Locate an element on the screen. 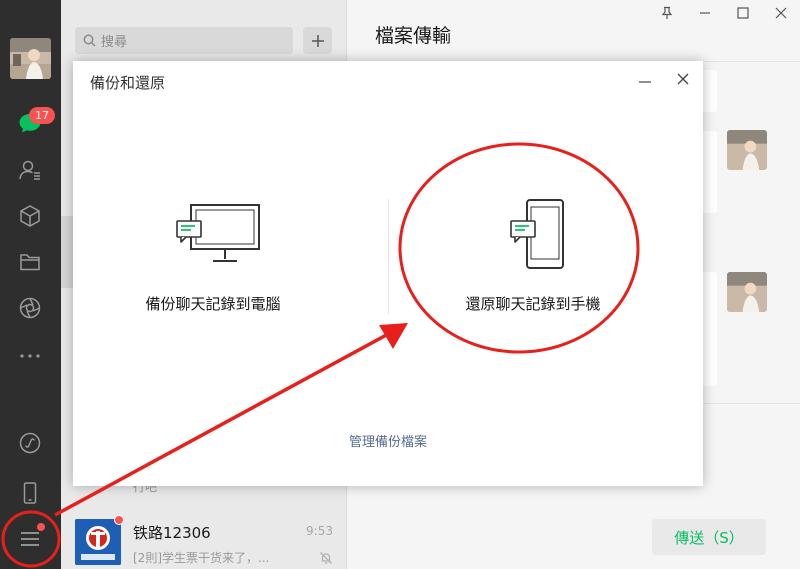  window-controls is located at coordinates (724, 13).